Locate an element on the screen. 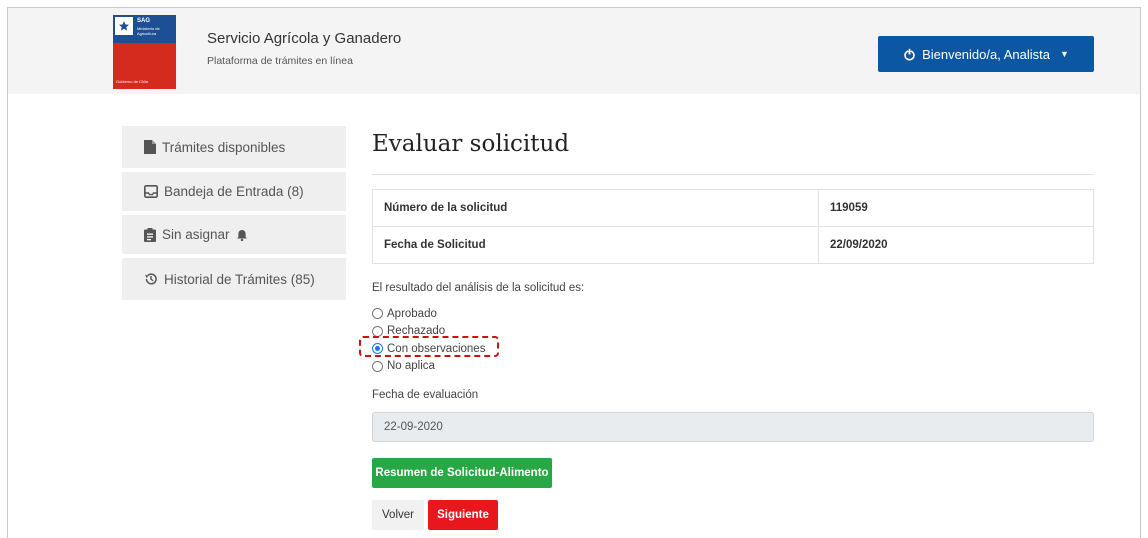  evaluation-date-label: Fecha de evaluación is located at coordinates (425, 395).